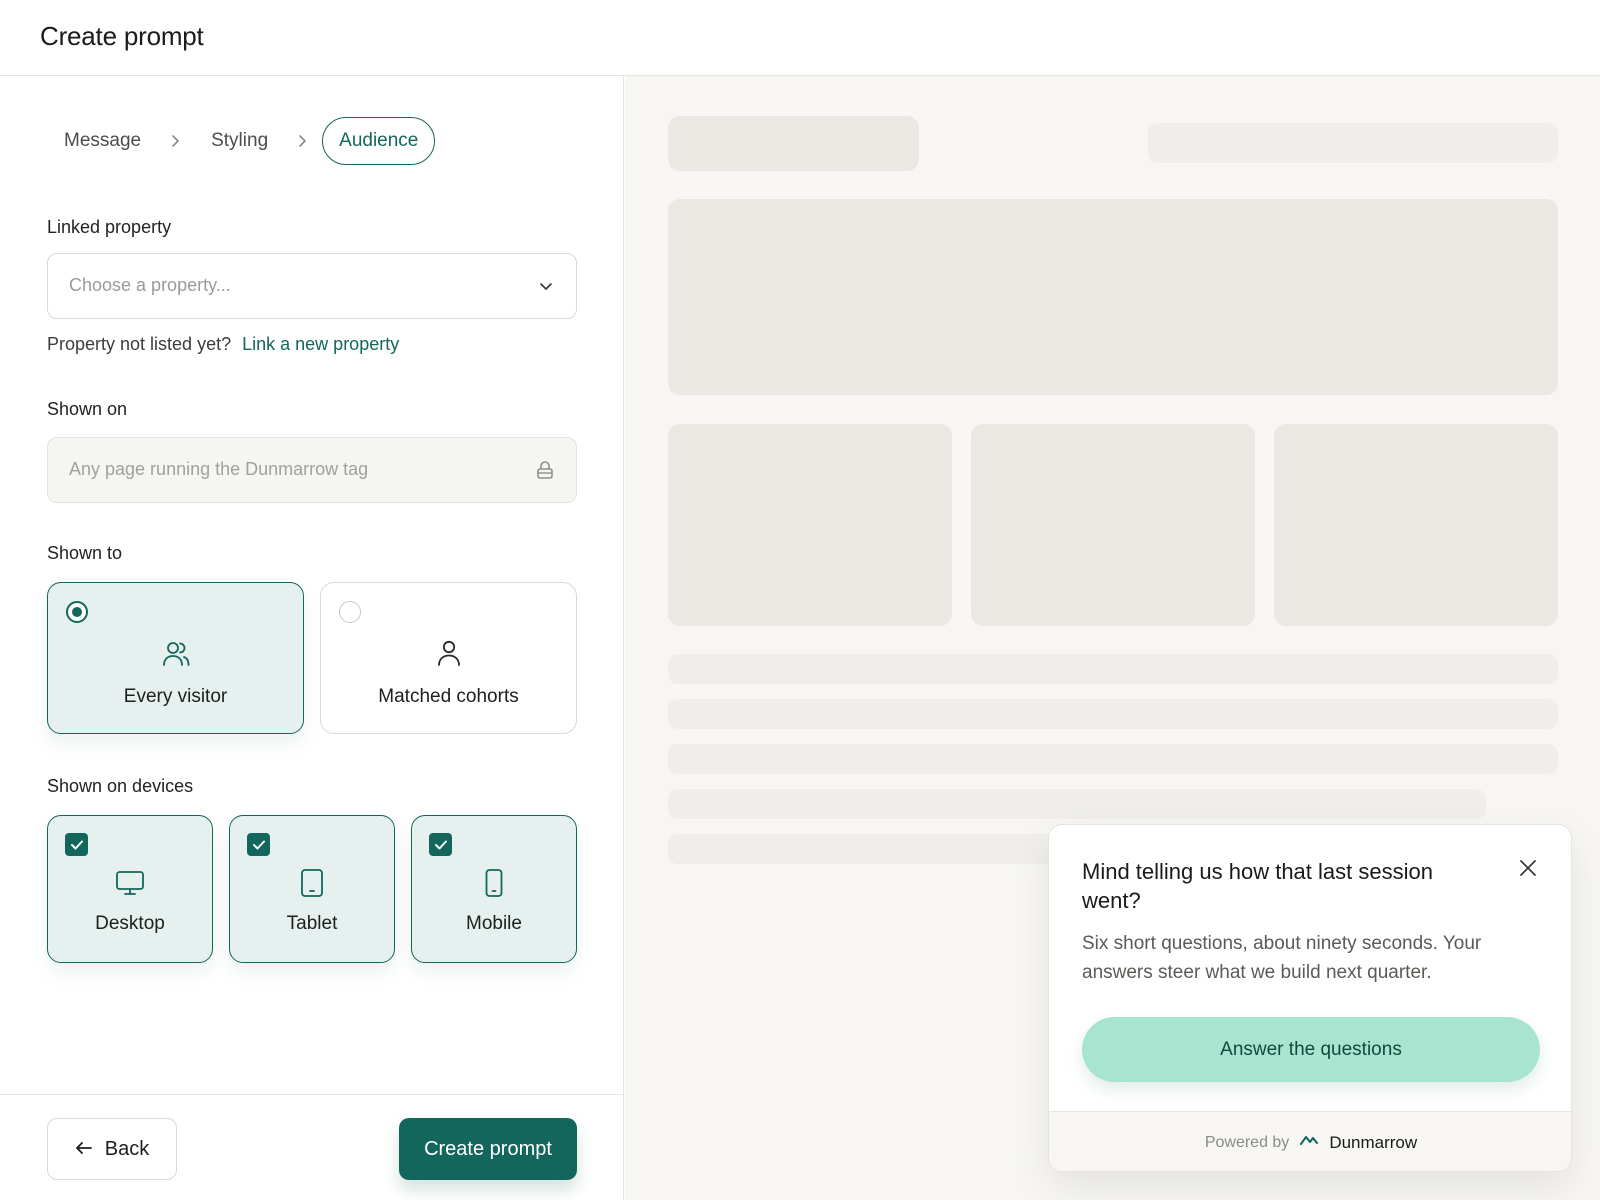  I want to click on back-button: Back, so click(112, 1149).